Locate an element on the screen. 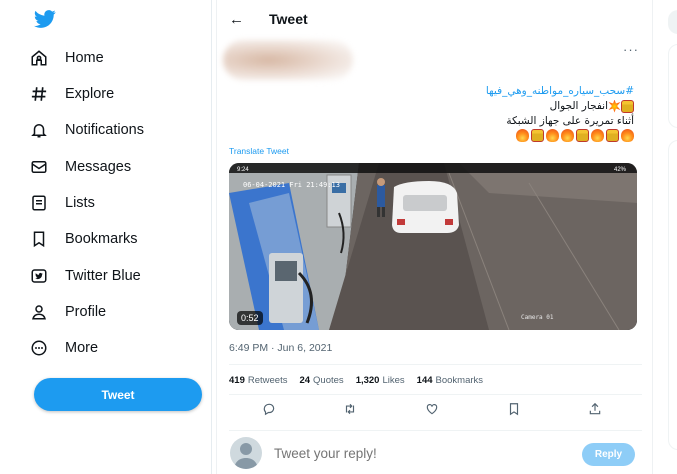  quotes-label: Quotes is located at coordinates (328, 380).